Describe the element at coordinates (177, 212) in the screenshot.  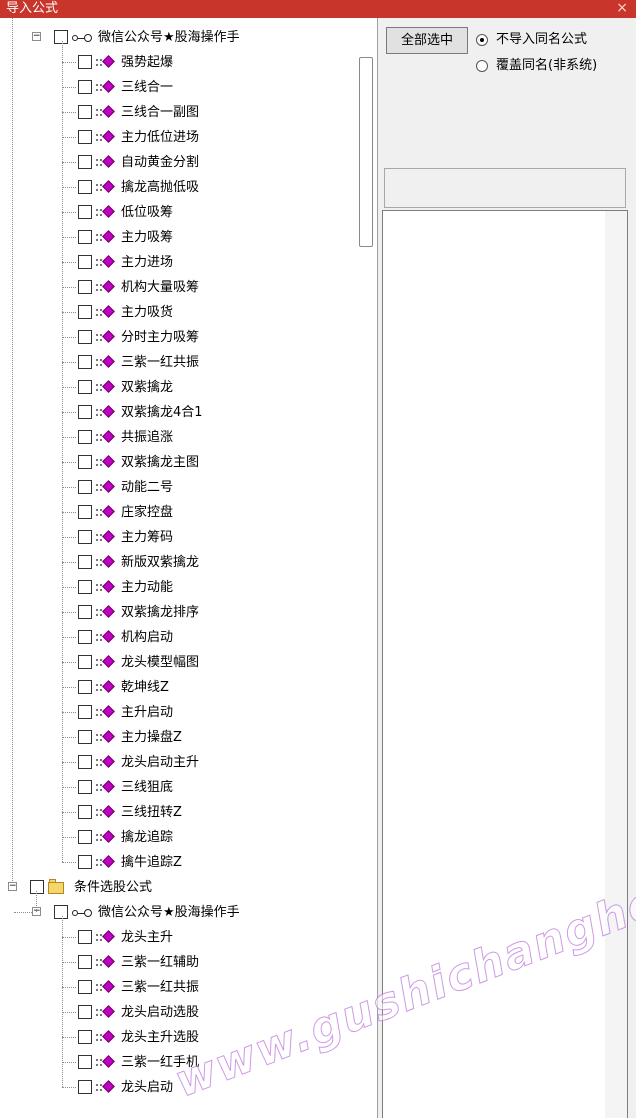
I see `tree-item: 低位吸筹` at that location.